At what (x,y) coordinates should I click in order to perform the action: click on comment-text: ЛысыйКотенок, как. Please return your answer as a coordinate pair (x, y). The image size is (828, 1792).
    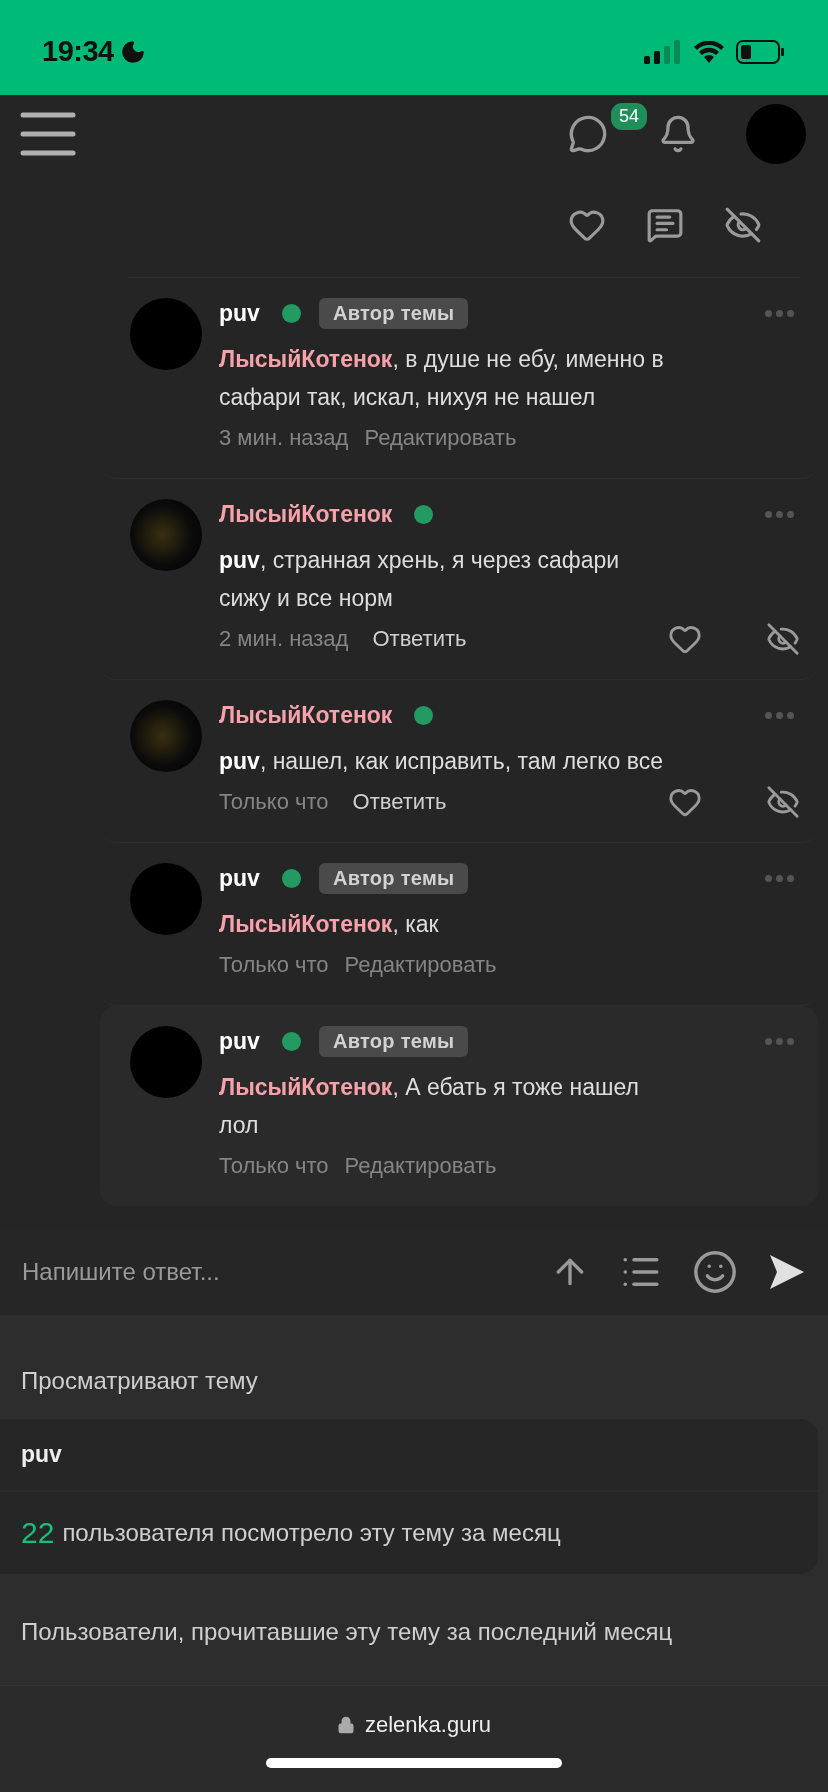
    Looking at the image, I should click on (329, 924).